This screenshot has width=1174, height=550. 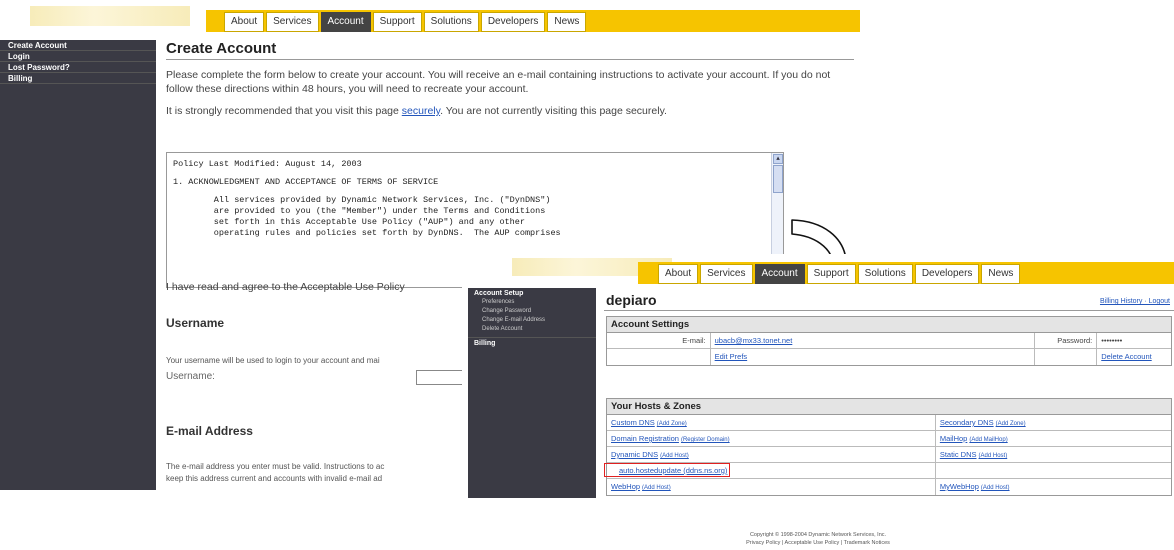 What do you see at coordinates (873, 340) in the screenshot?
I see `email-value-cell: ubacb@mx33.tonet.net` at bounding box center [873, 340].